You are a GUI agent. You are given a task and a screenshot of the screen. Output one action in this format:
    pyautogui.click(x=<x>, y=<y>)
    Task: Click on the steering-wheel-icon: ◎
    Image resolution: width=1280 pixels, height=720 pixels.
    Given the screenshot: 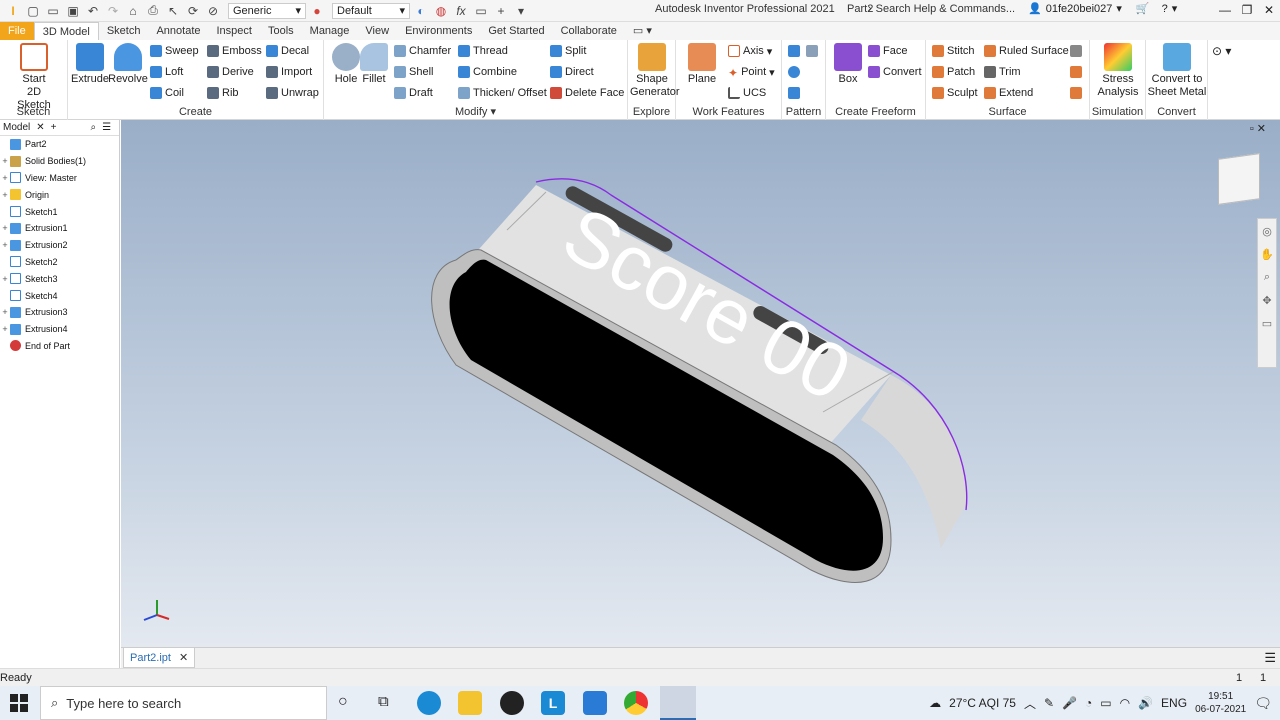 What is the action you would take?
    pyautogui.click(x=1267, y=231)
    